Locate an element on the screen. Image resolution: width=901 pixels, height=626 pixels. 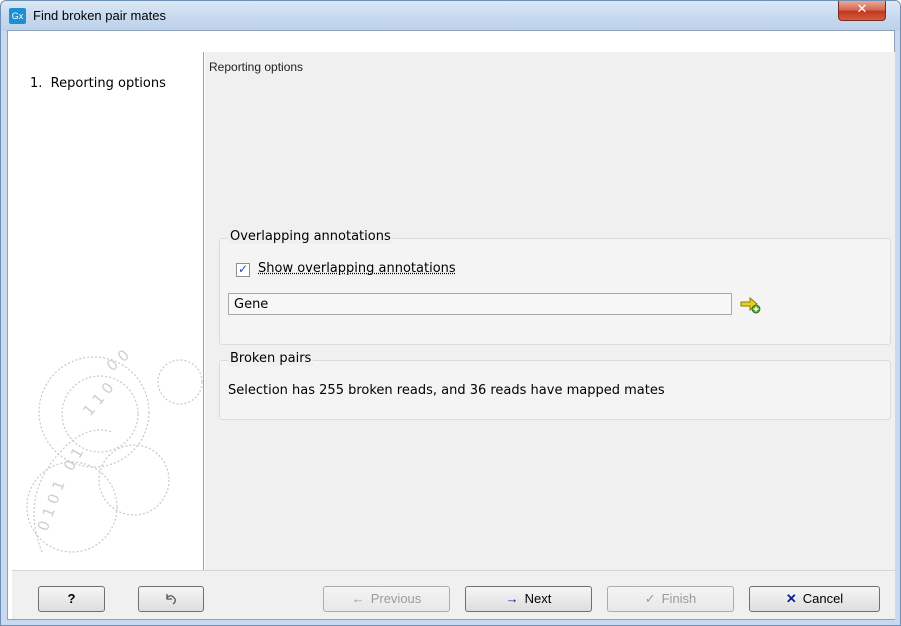
svg-text: 1 1 0 is located at coordinates (98, 399).